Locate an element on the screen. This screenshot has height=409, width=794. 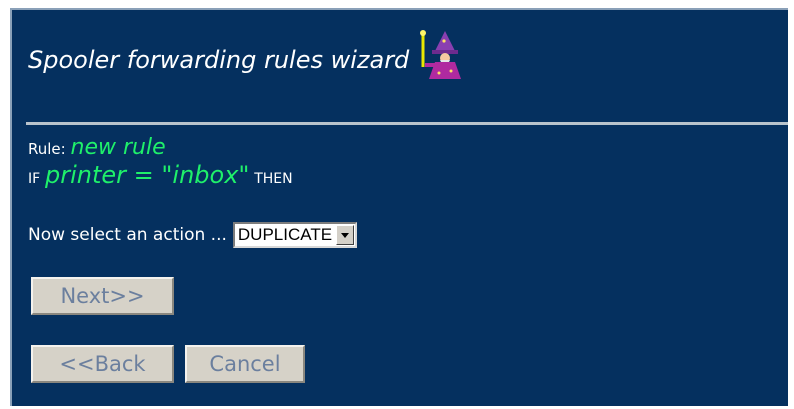
action-select-value: DUPLICATE is located at coordinates (285, 234).